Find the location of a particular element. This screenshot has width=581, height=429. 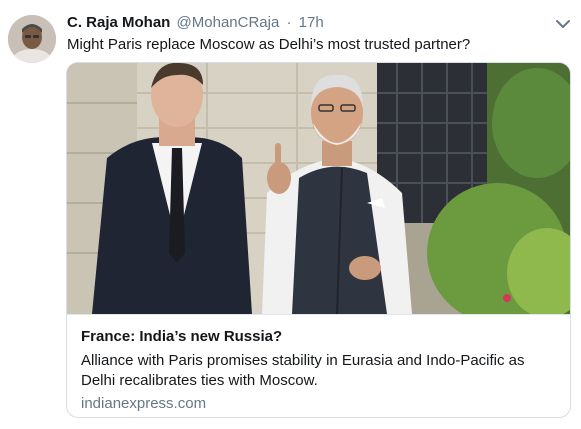

chevron-down-icon is located at coordinates (563, 24).